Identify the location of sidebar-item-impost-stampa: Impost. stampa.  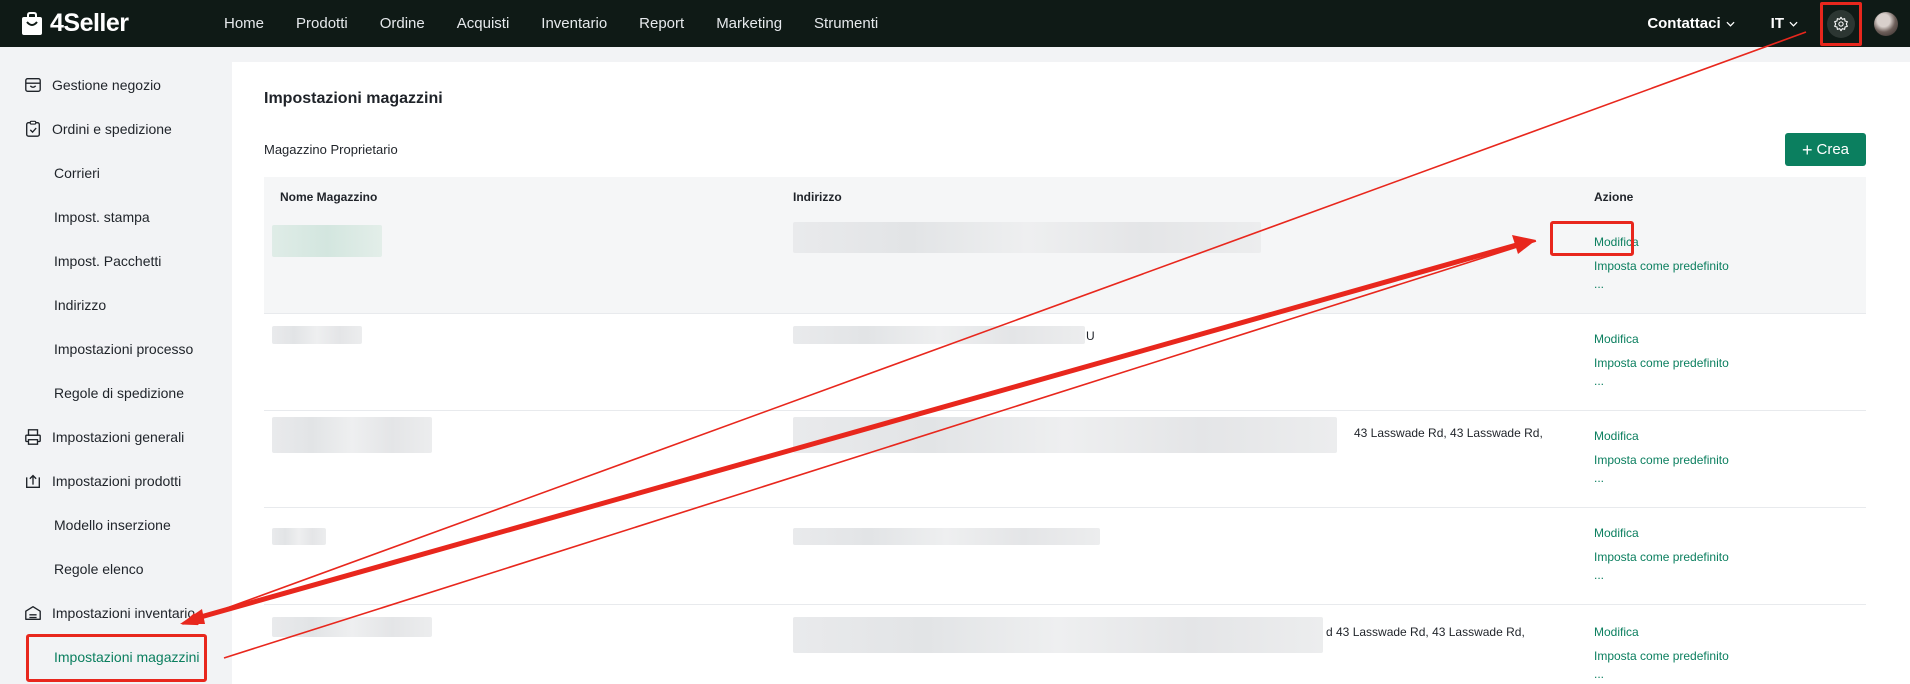
(116, 217).